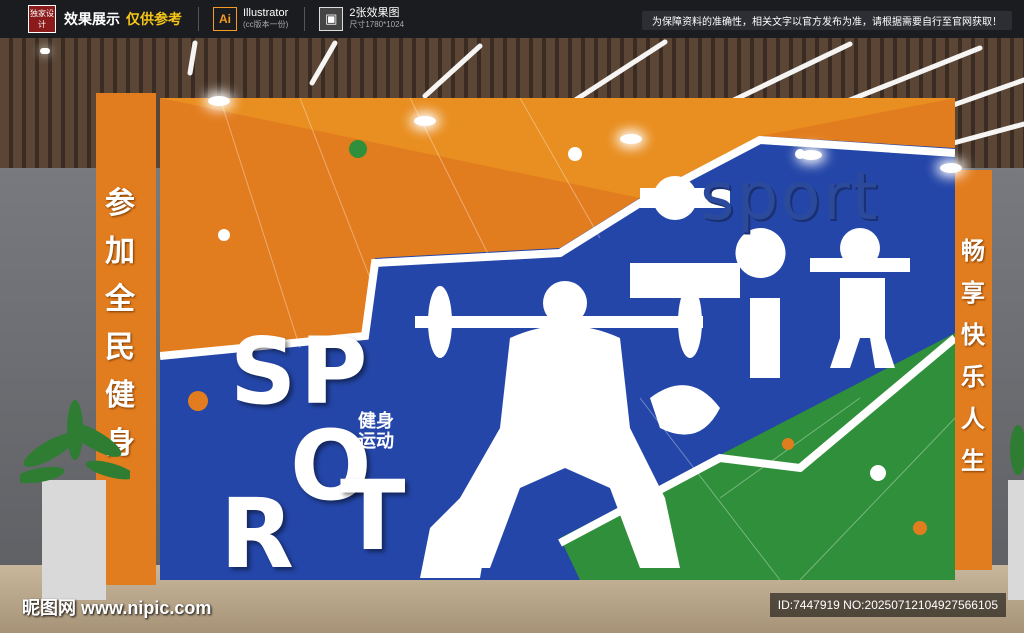  I want to click on image-size: 尺寸1780*1024, so click(377, 24).